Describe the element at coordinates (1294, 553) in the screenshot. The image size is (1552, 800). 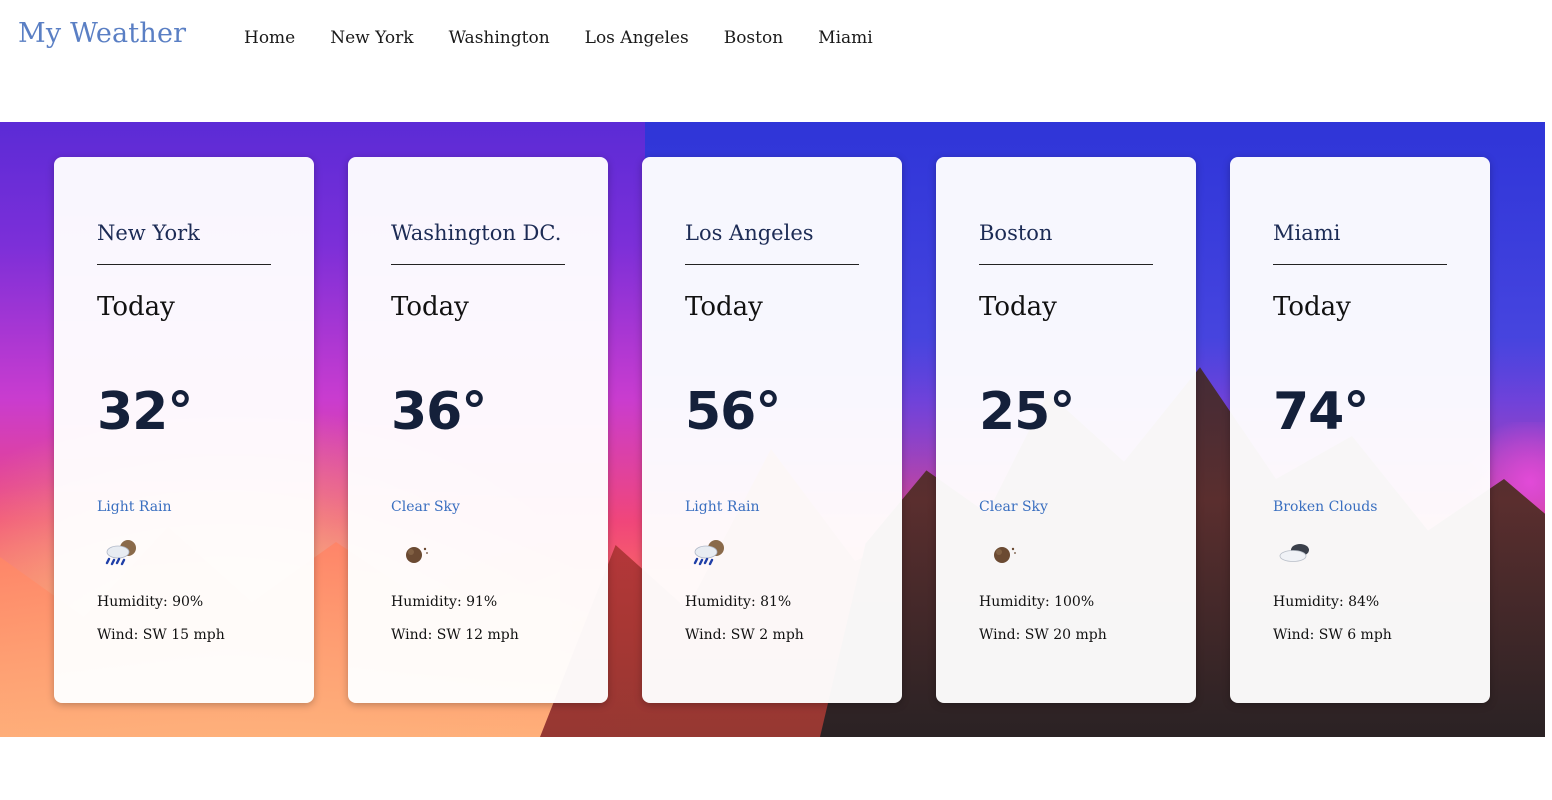
I see `broken-clouds-icon` at that location.